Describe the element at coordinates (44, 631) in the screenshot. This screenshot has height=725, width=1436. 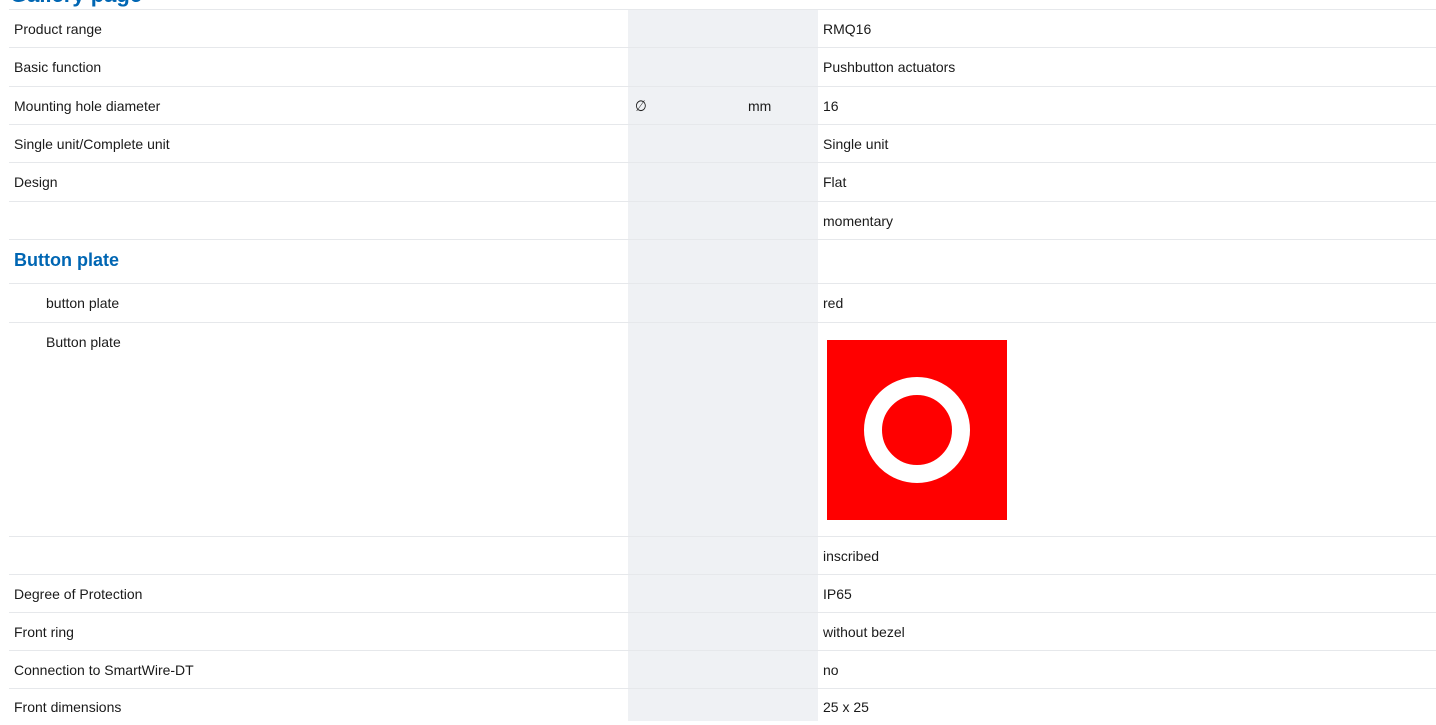
I see `row-label: Front ring` at that location.